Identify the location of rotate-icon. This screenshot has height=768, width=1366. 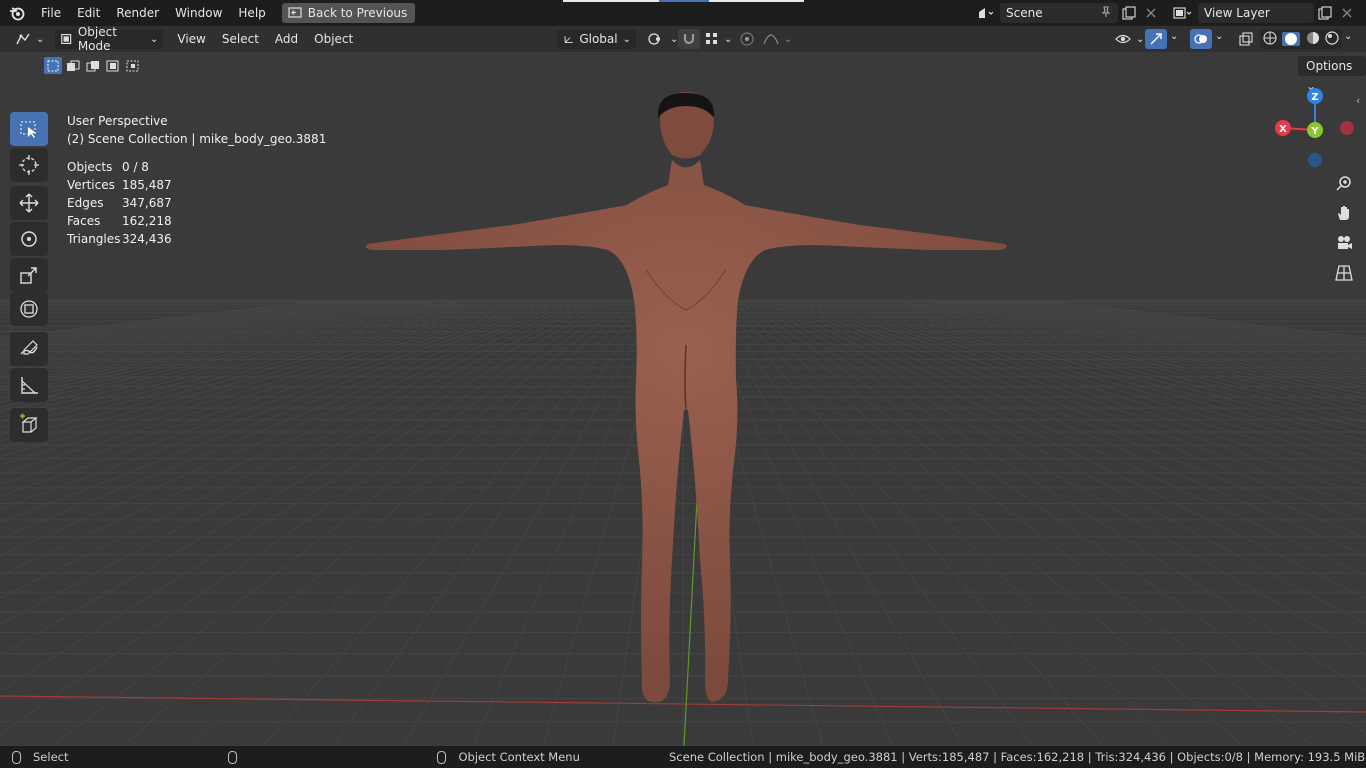
(29, 239).